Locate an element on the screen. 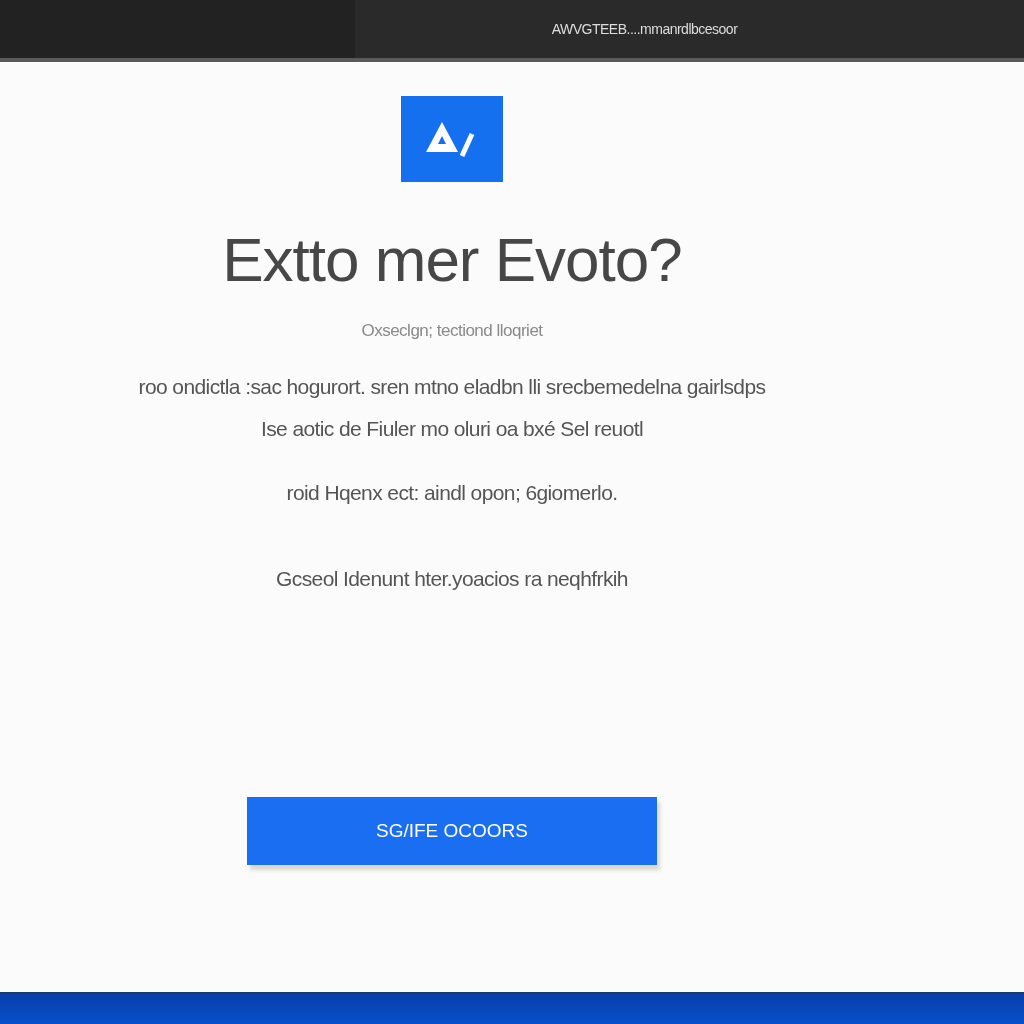  heading: Extto mer Evoto? is located at coordinates (452, 259).